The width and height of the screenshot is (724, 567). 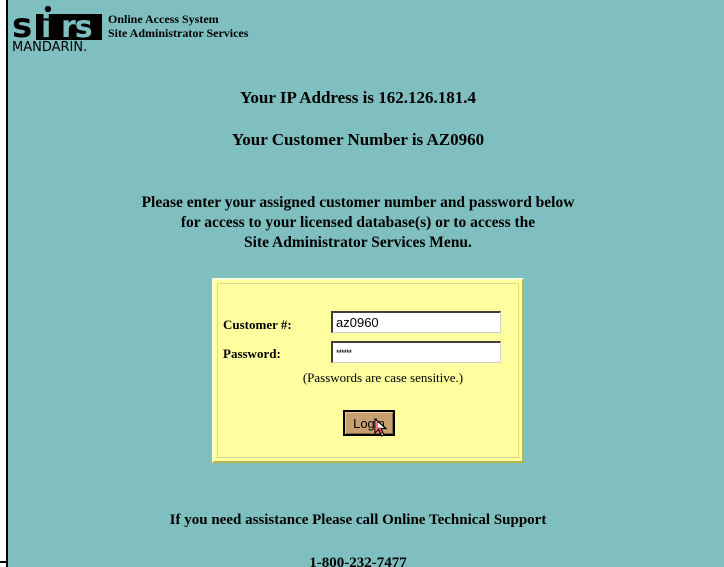 What do you see at coordinates (416, 352) in the screenshot?
I see `password-input` at bounding box center [416, 352].